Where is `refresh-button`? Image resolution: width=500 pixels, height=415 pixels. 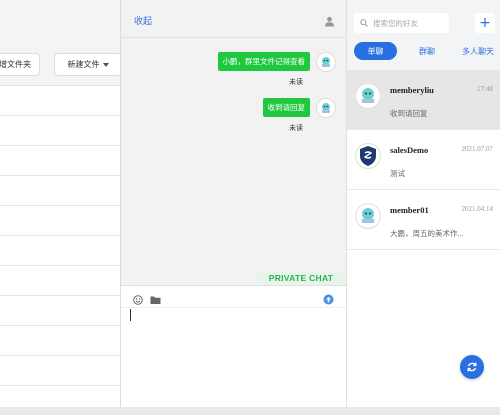 refresh-button is located at coordinates (472, 367).